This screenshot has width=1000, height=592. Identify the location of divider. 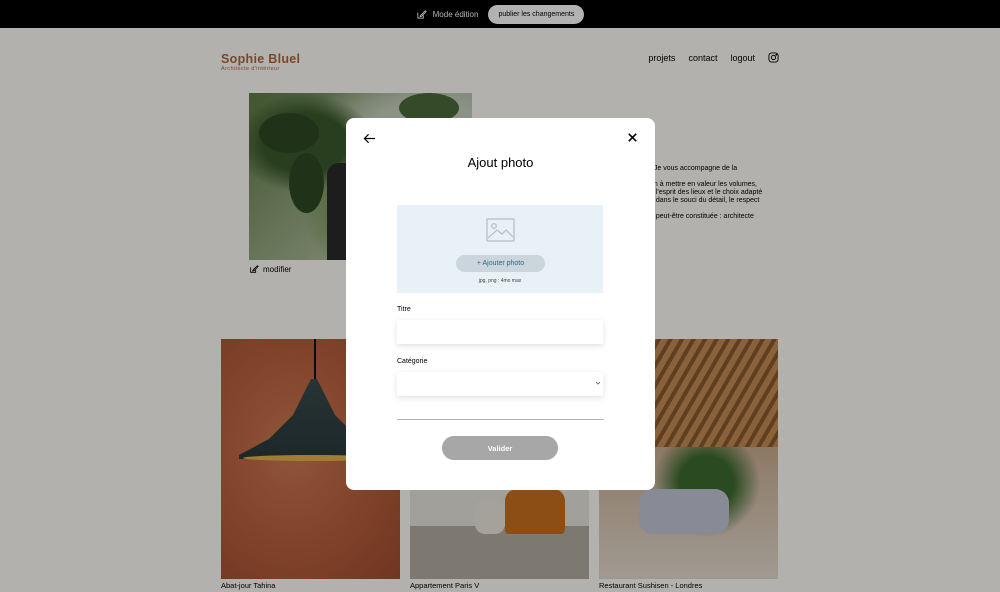
(500, 419).